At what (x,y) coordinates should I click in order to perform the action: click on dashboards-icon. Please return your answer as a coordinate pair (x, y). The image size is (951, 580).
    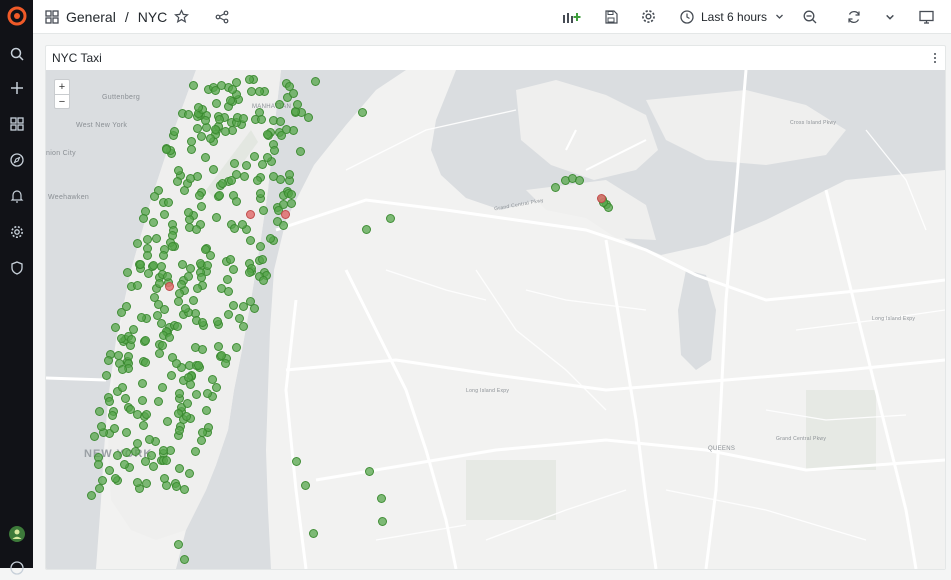
    Looking at the image, I should click on (16, 124).